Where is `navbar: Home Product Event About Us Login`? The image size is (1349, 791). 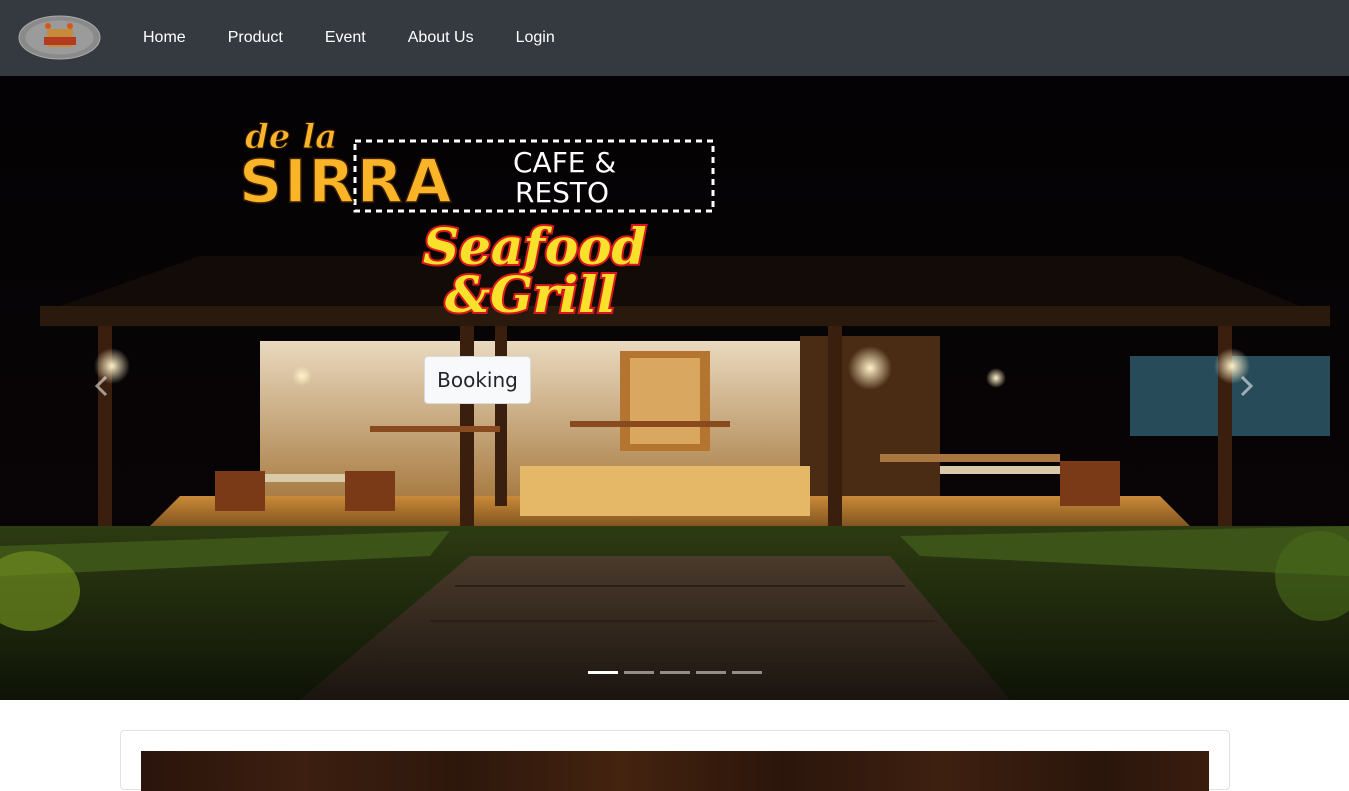 navbar: Home Product Event About Us Login is located at coordinates (674, 38).